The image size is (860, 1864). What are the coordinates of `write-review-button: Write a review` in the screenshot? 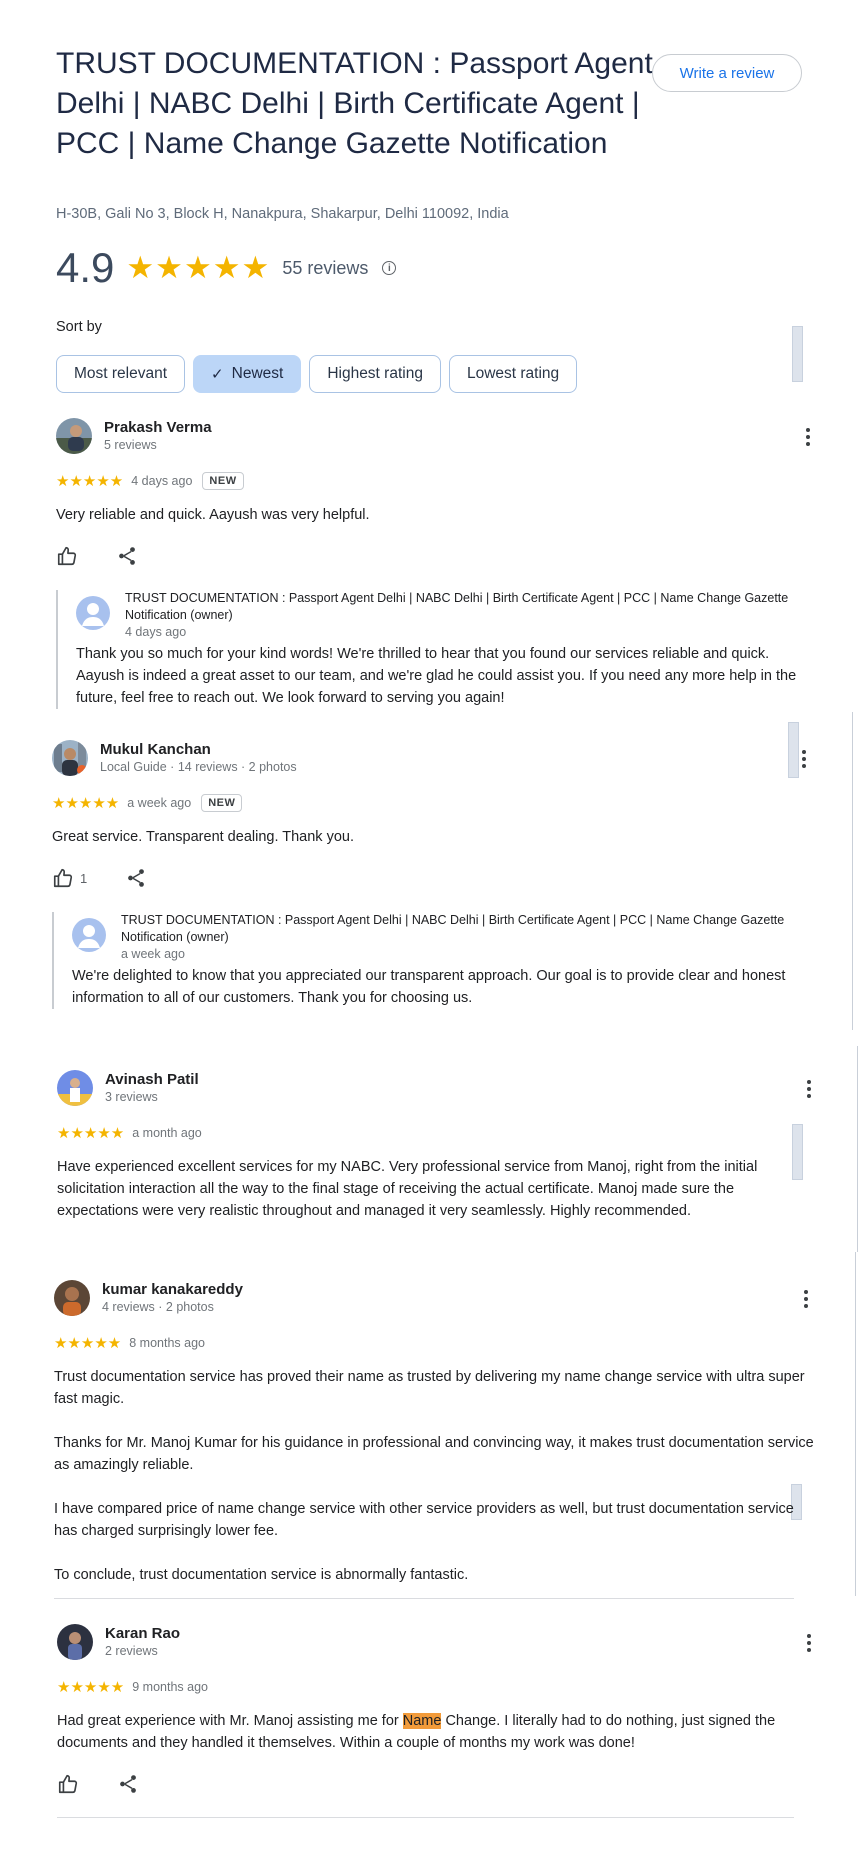 It's located at (727, 73).